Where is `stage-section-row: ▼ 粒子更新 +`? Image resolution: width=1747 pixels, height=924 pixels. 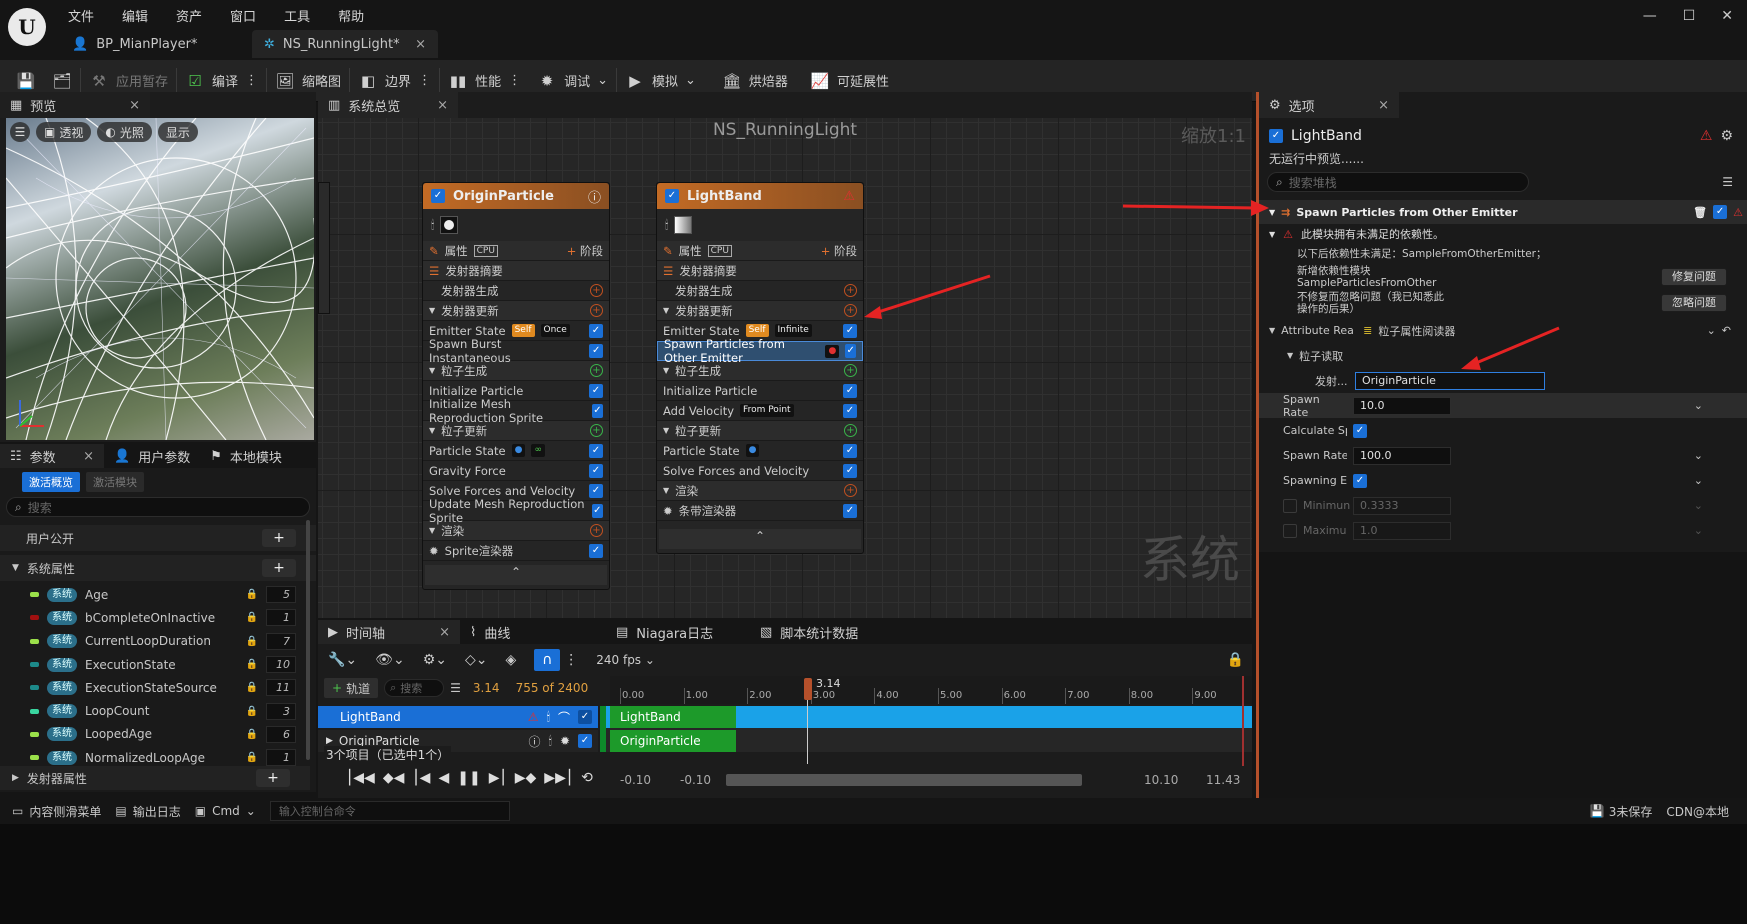
stage-section-row: ▼ 粒子更新 + is located at coordinates (760, 431).